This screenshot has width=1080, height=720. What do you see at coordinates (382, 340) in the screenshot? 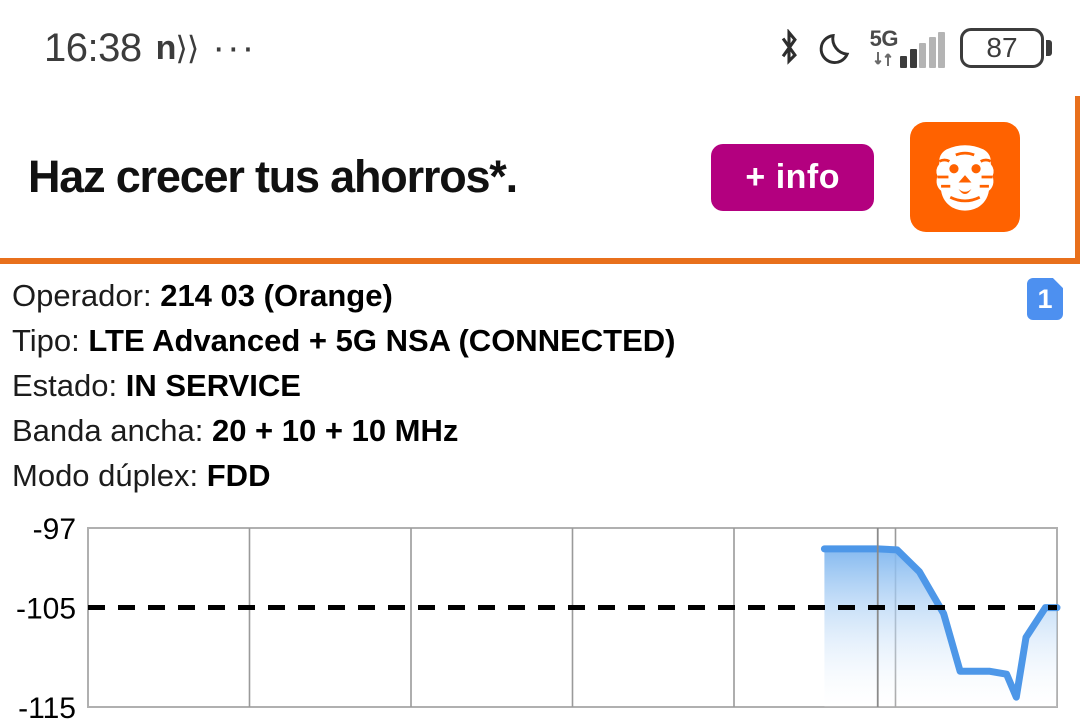
I see `info-value-type: LTE Advanced + 5G NSA (CONNECTED)` at bounding box center [382, 340].